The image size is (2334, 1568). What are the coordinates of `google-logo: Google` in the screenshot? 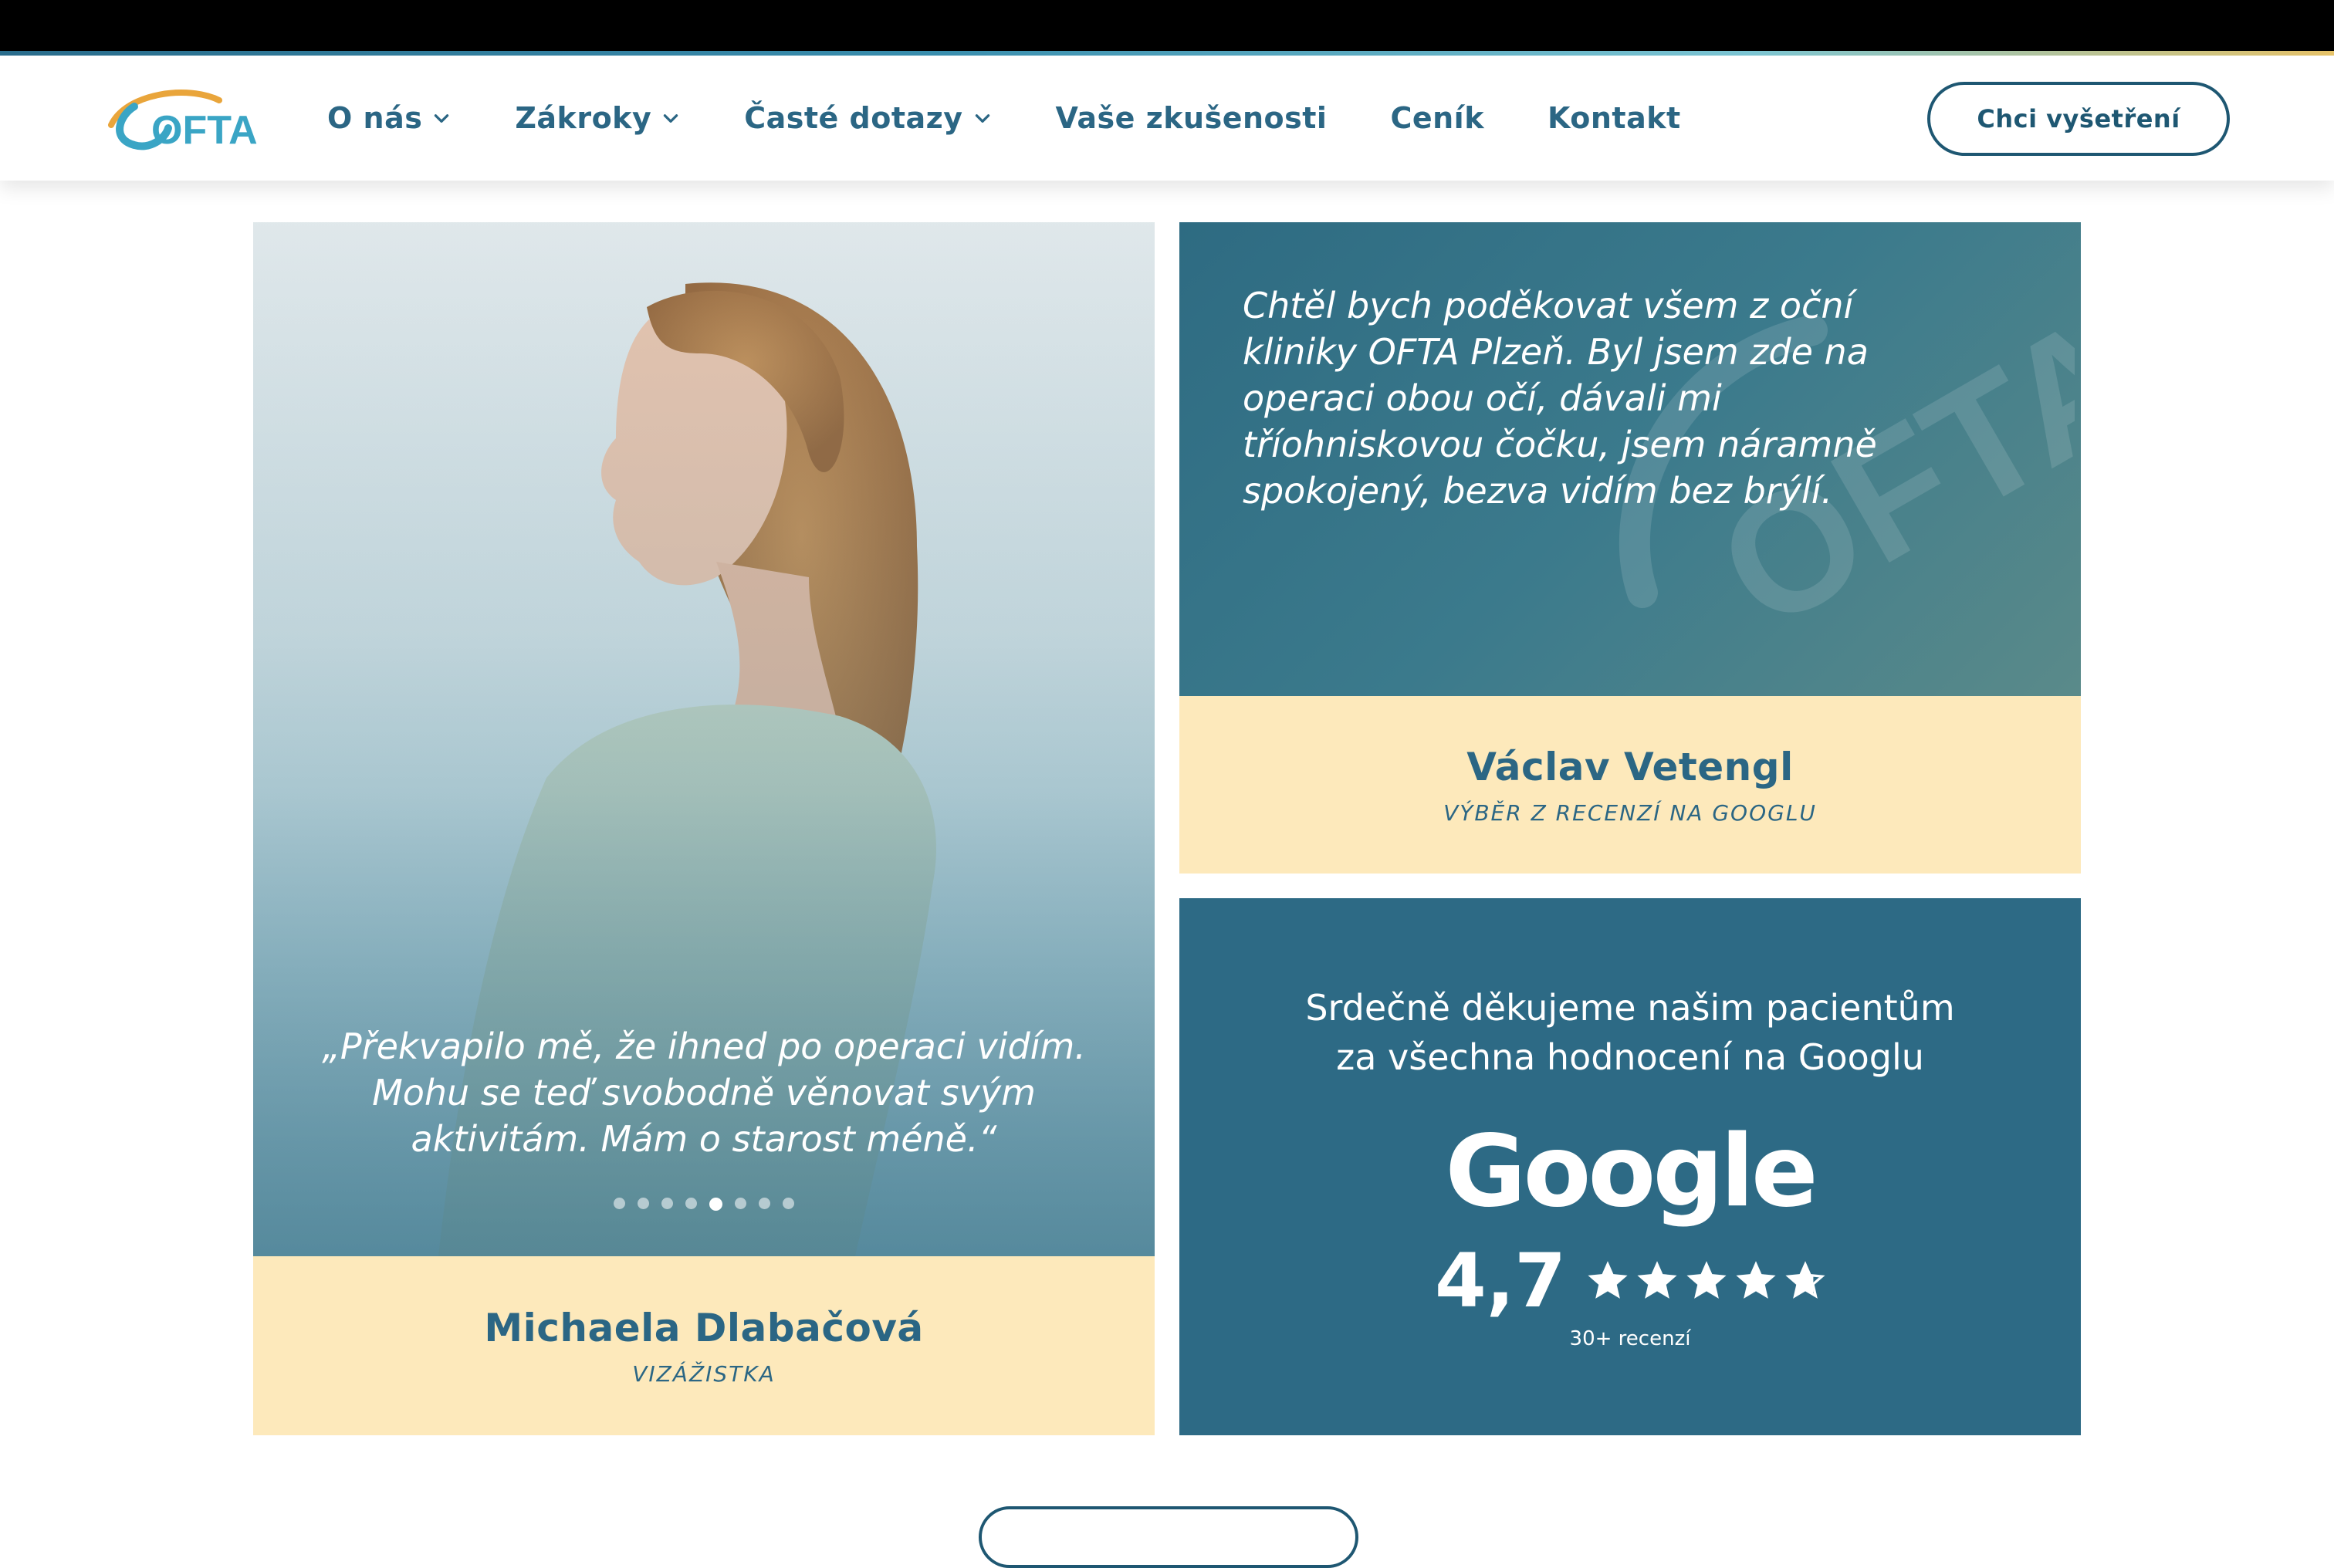 It's located at (1631, 1171).